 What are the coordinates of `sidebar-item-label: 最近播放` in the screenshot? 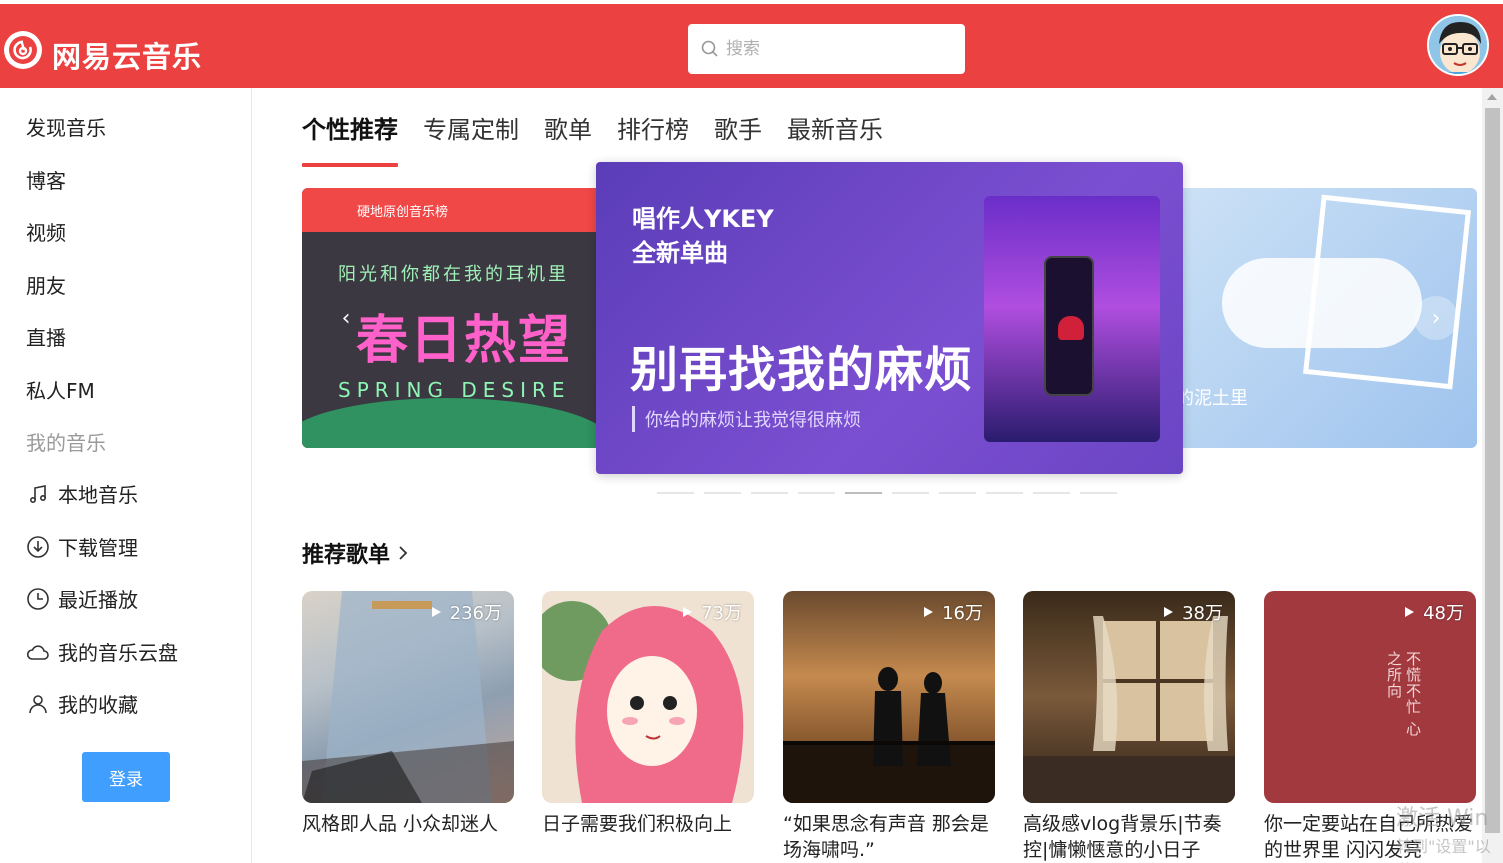 It's located at (98, 600).